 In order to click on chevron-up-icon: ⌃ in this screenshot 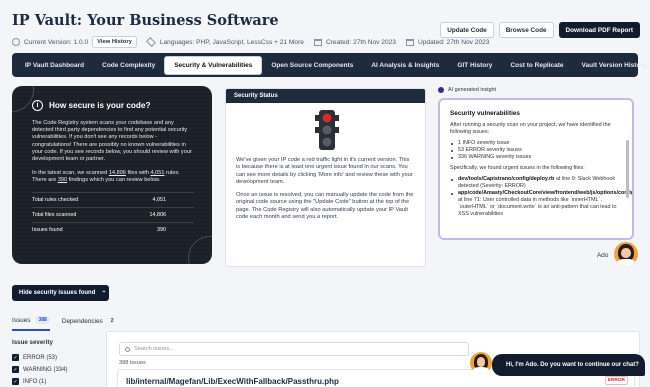, I will do `click(104, 293)`.